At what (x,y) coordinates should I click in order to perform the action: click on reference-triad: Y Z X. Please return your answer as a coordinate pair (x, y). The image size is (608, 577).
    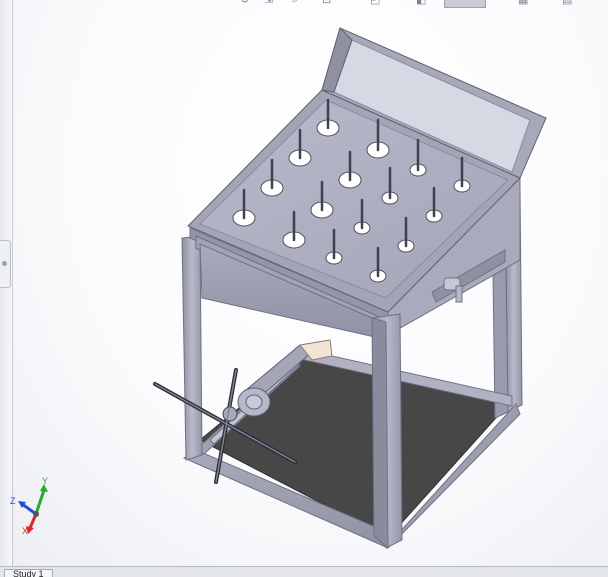
    Looking at the image, I should click on (34, 507).